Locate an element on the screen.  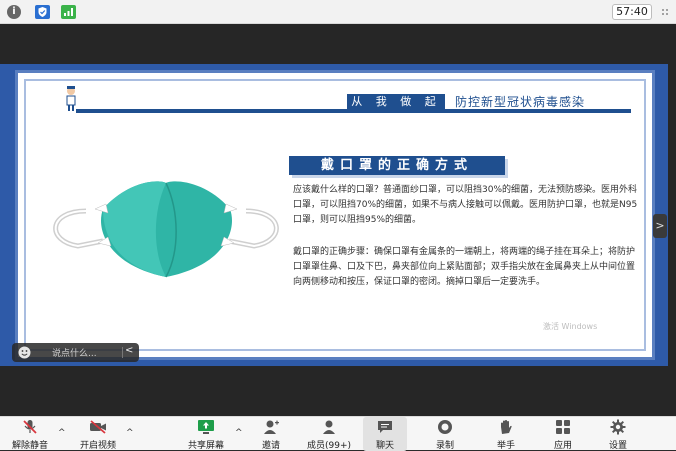
members-label: 成员(99+) is located at coordinates (329, 446).